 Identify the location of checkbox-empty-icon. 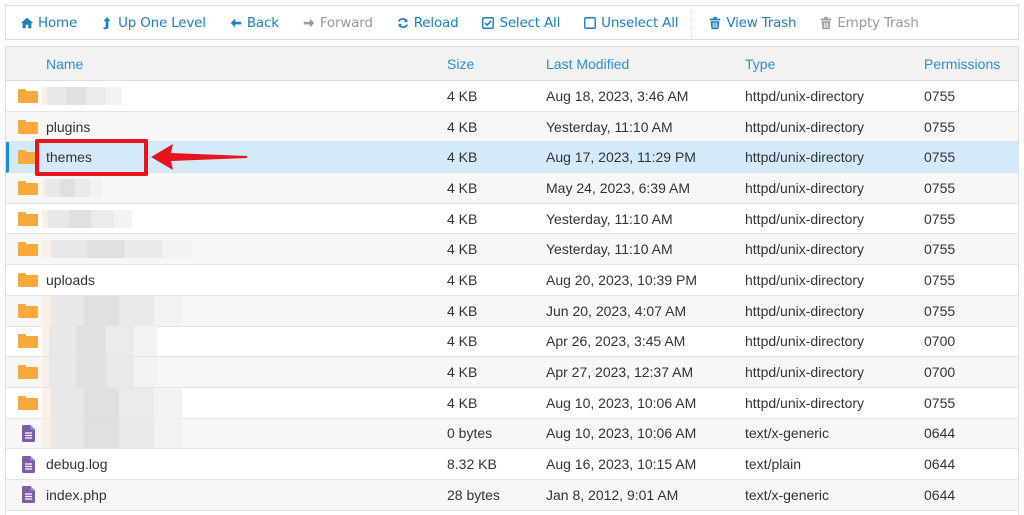
(590, 22).